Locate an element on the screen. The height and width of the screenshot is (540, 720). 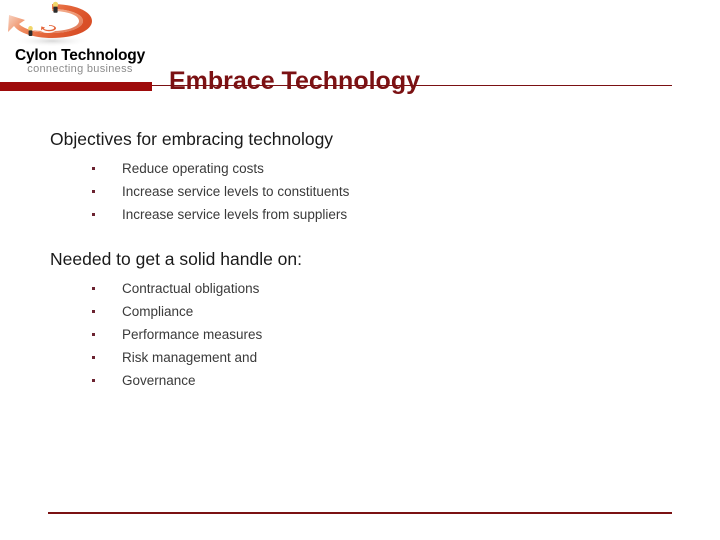
list-item-label: Increase service levels to constituents is located at coordinates (236, 191).